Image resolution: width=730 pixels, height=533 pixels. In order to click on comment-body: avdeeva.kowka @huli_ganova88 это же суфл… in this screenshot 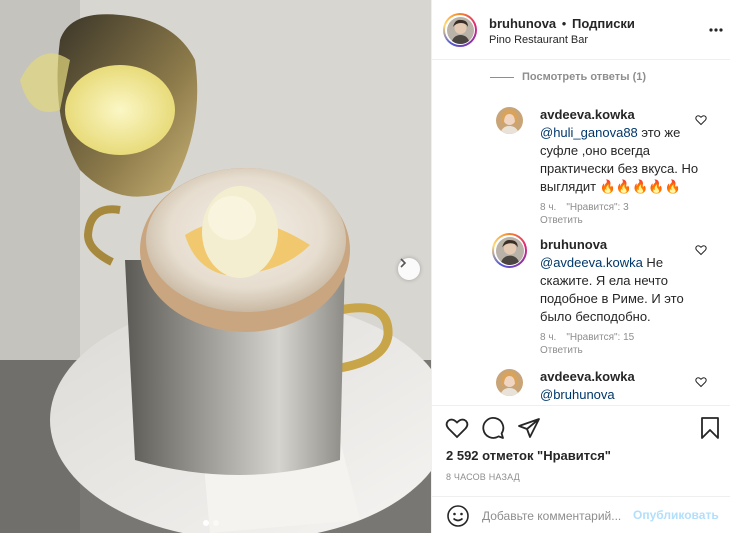, I will do `click(620, 151)`.